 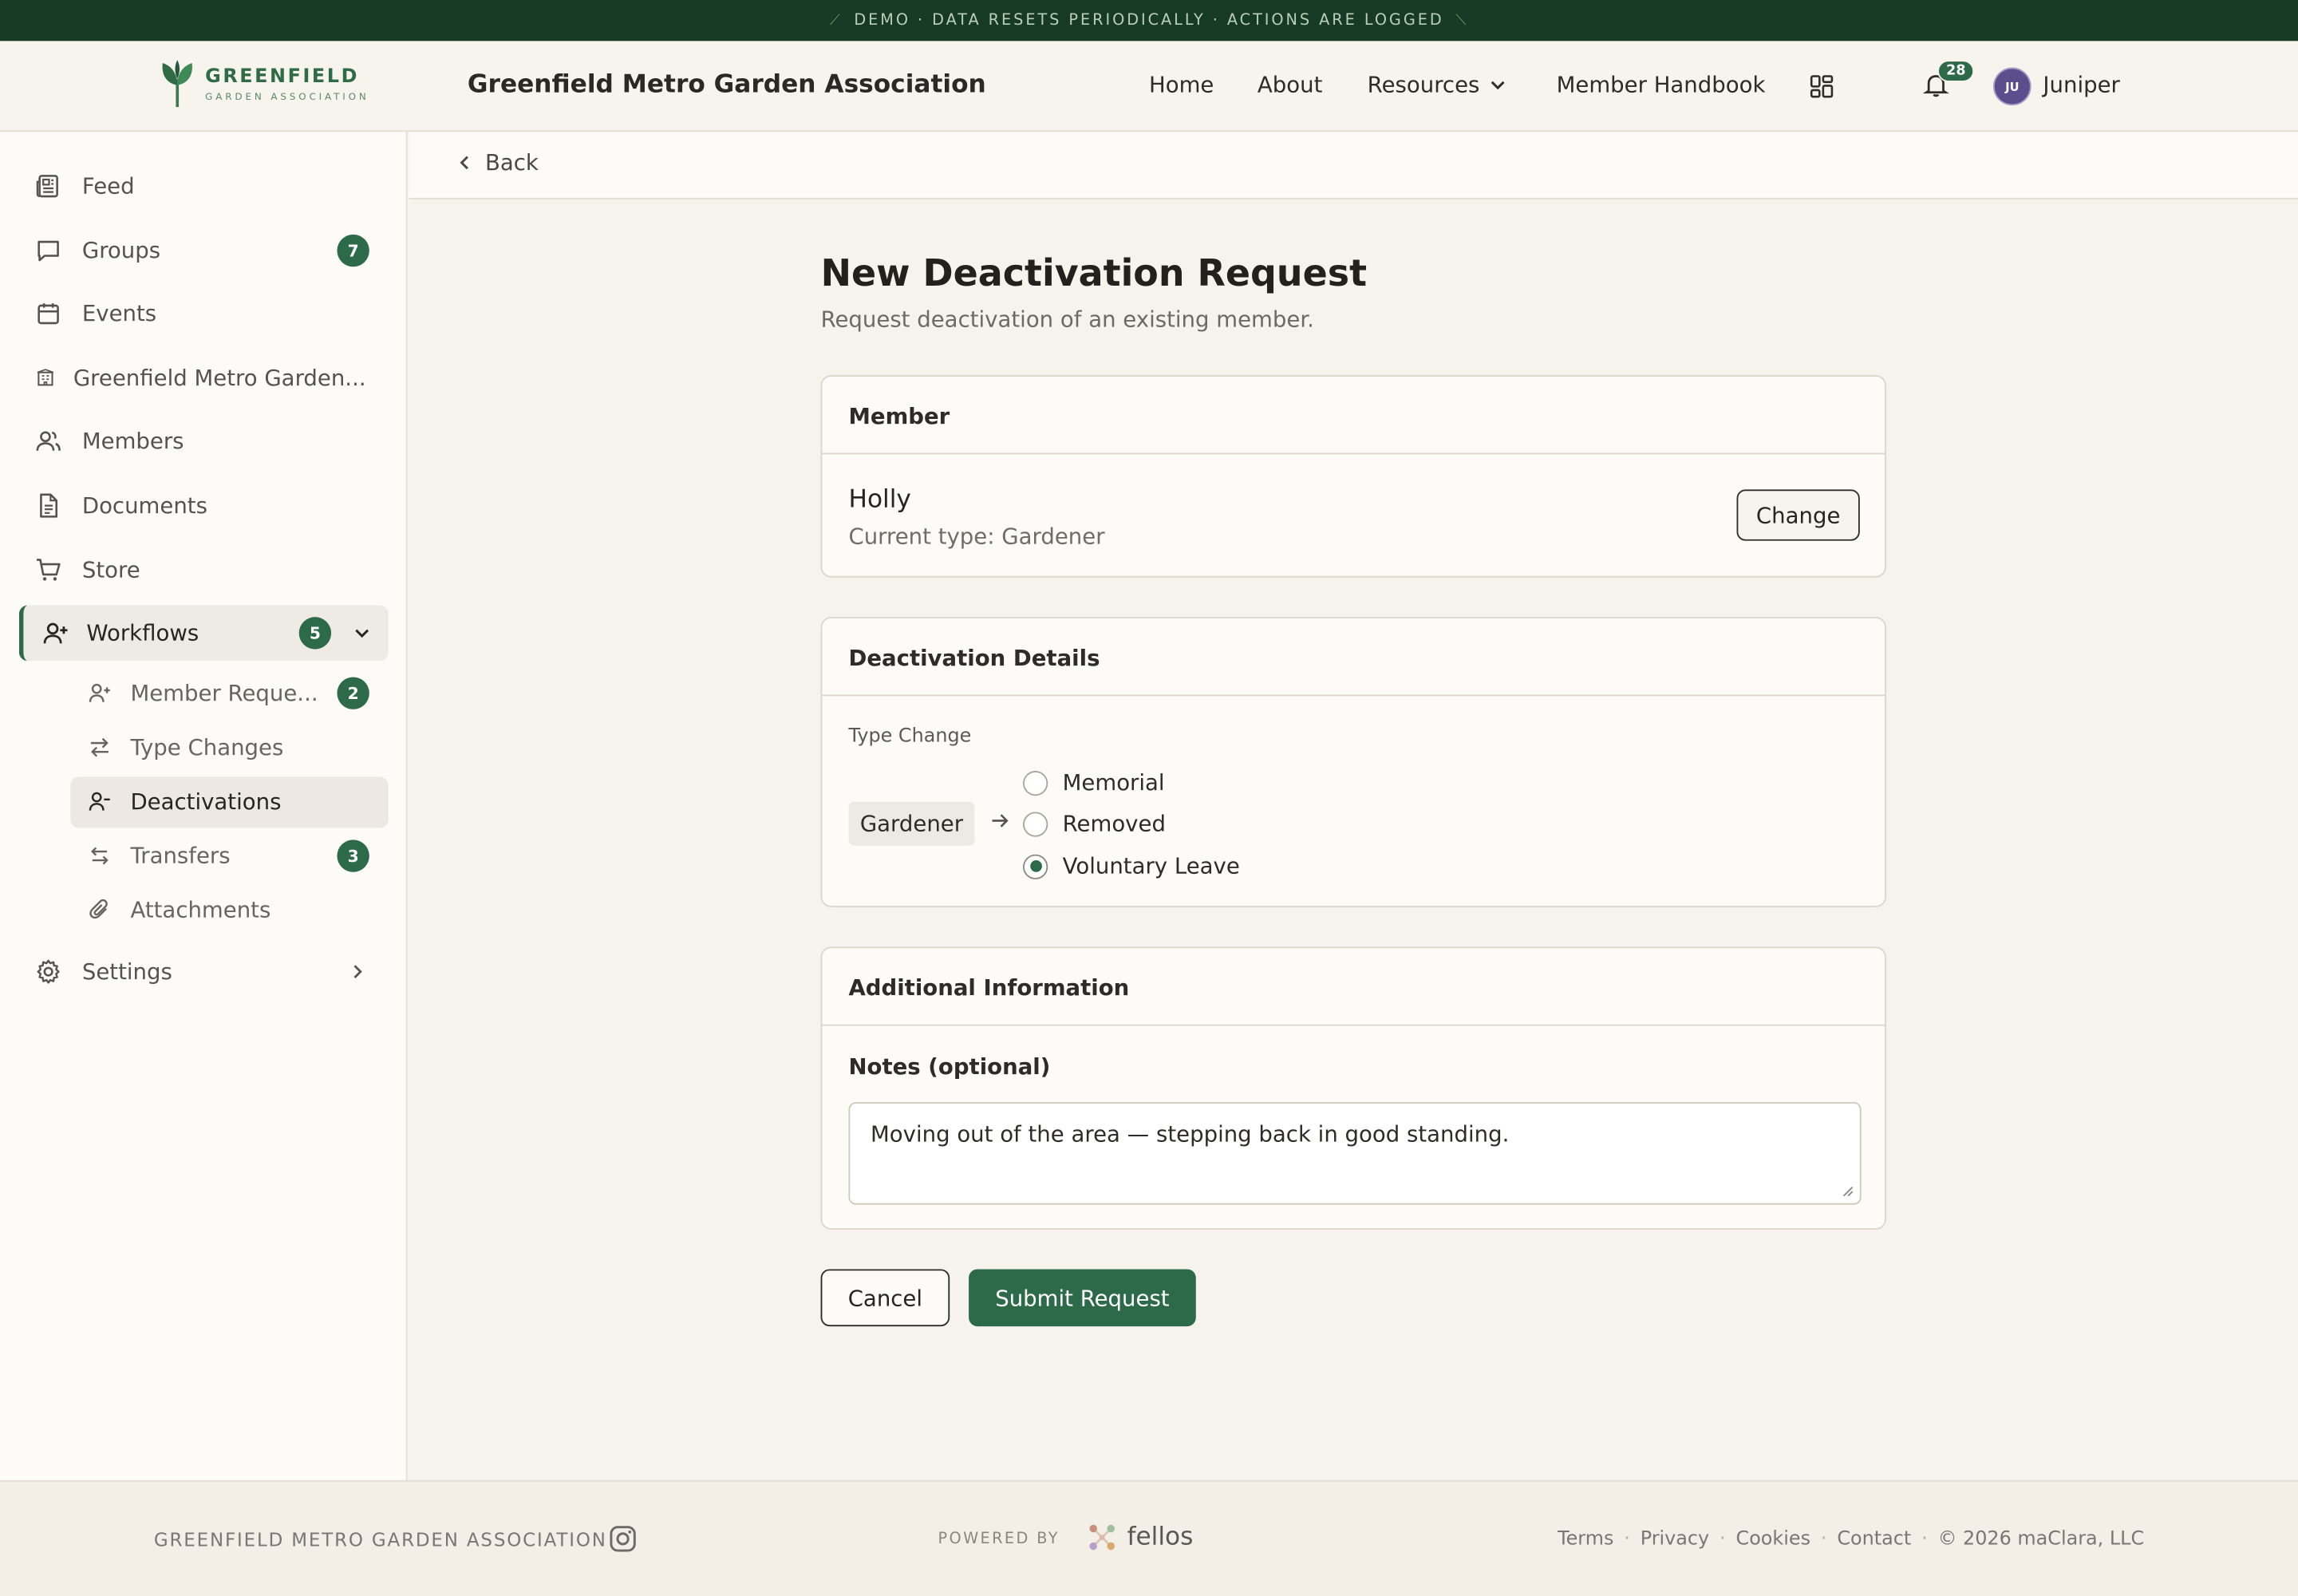 What do you see at coordinates (207, 747) in the screenshot?
I see `sidebar-item-label: Type Changes` at bounding box center [207, 747].